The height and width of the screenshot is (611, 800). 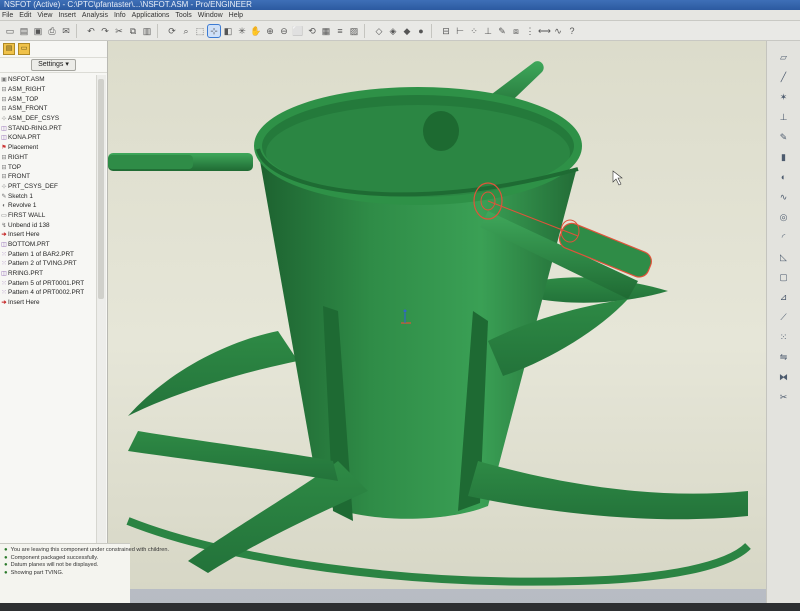 I want to click on tree-item: ◫ BOTTOM.PRT, so click(x=48, y=245).